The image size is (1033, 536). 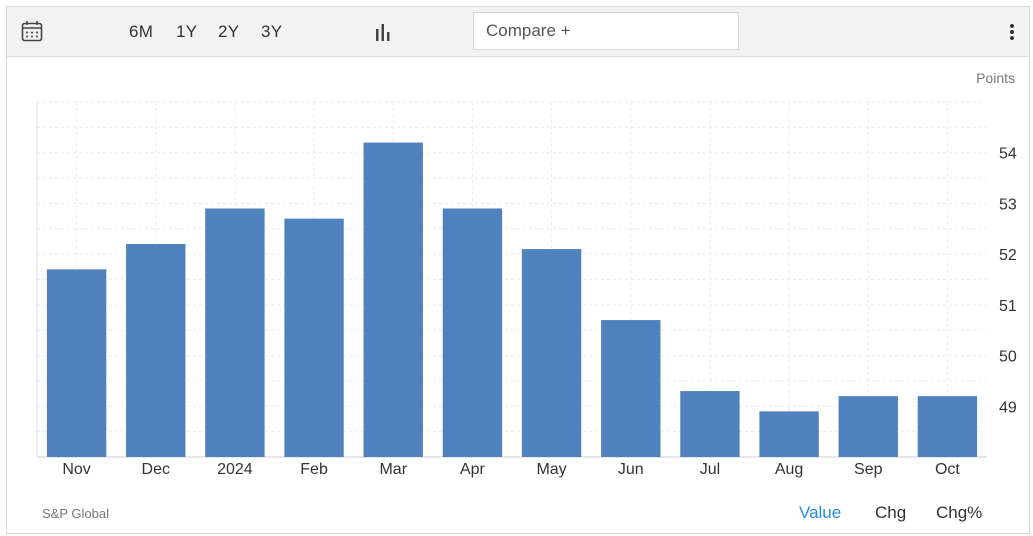 I want to click on y-tick-label: 49, so click(x=1008, y=407).